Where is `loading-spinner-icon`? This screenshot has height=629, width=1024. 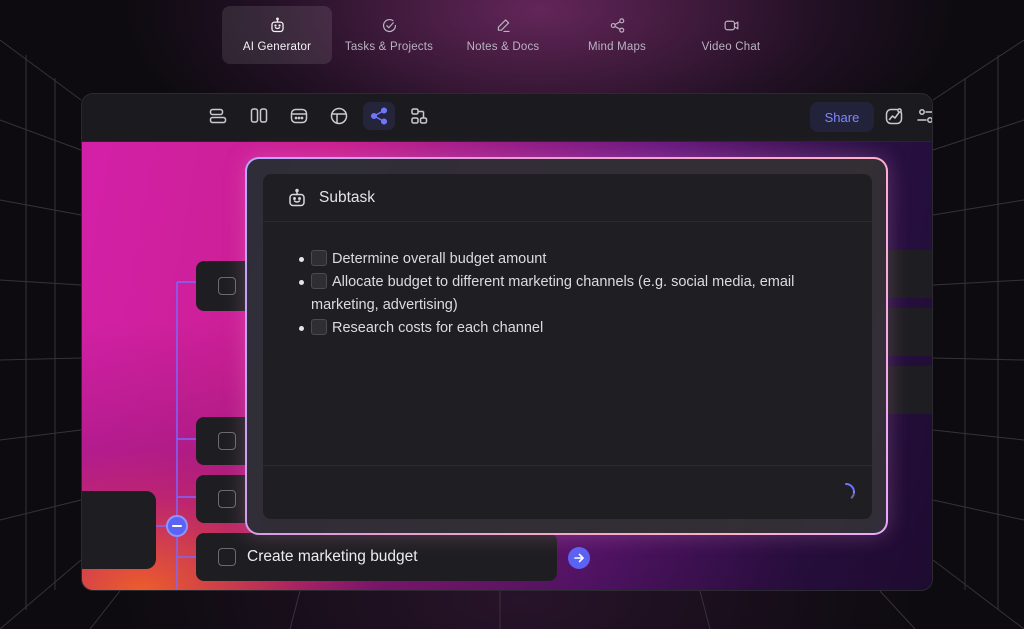
loading-spinner-icon is located at coordinates (850, 491).